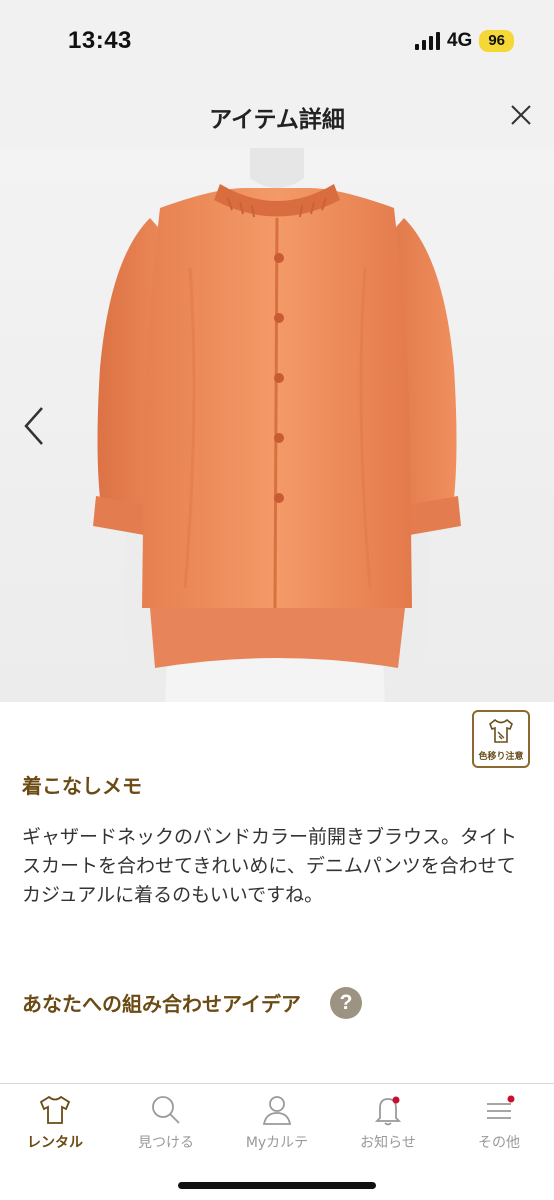 Image resolution: width=554 pixels, height=1200 pixels. I want to click on battery-level: 96, so click(496, 41).